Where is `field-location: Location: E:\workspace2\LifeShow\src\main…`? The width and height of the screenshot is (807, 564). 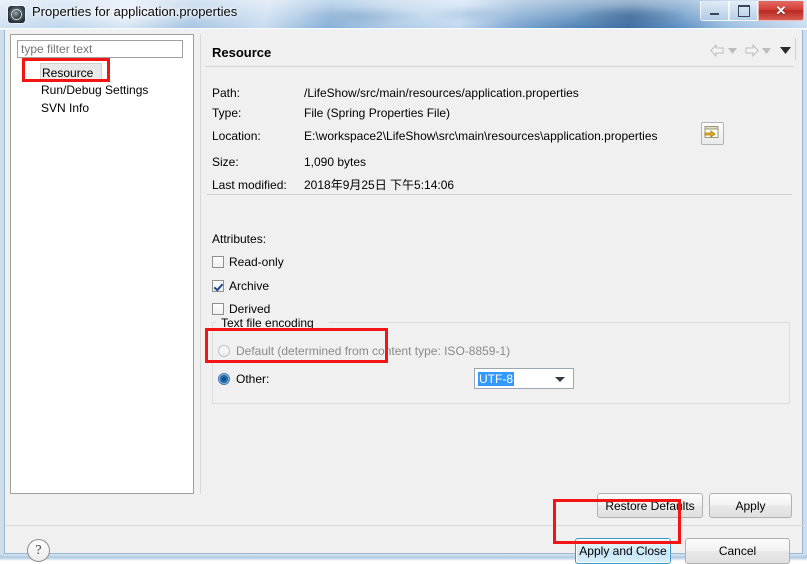
field-location: Location: E:\workspace2\LifeShow\src\main… is located at coordinates (435, 136).